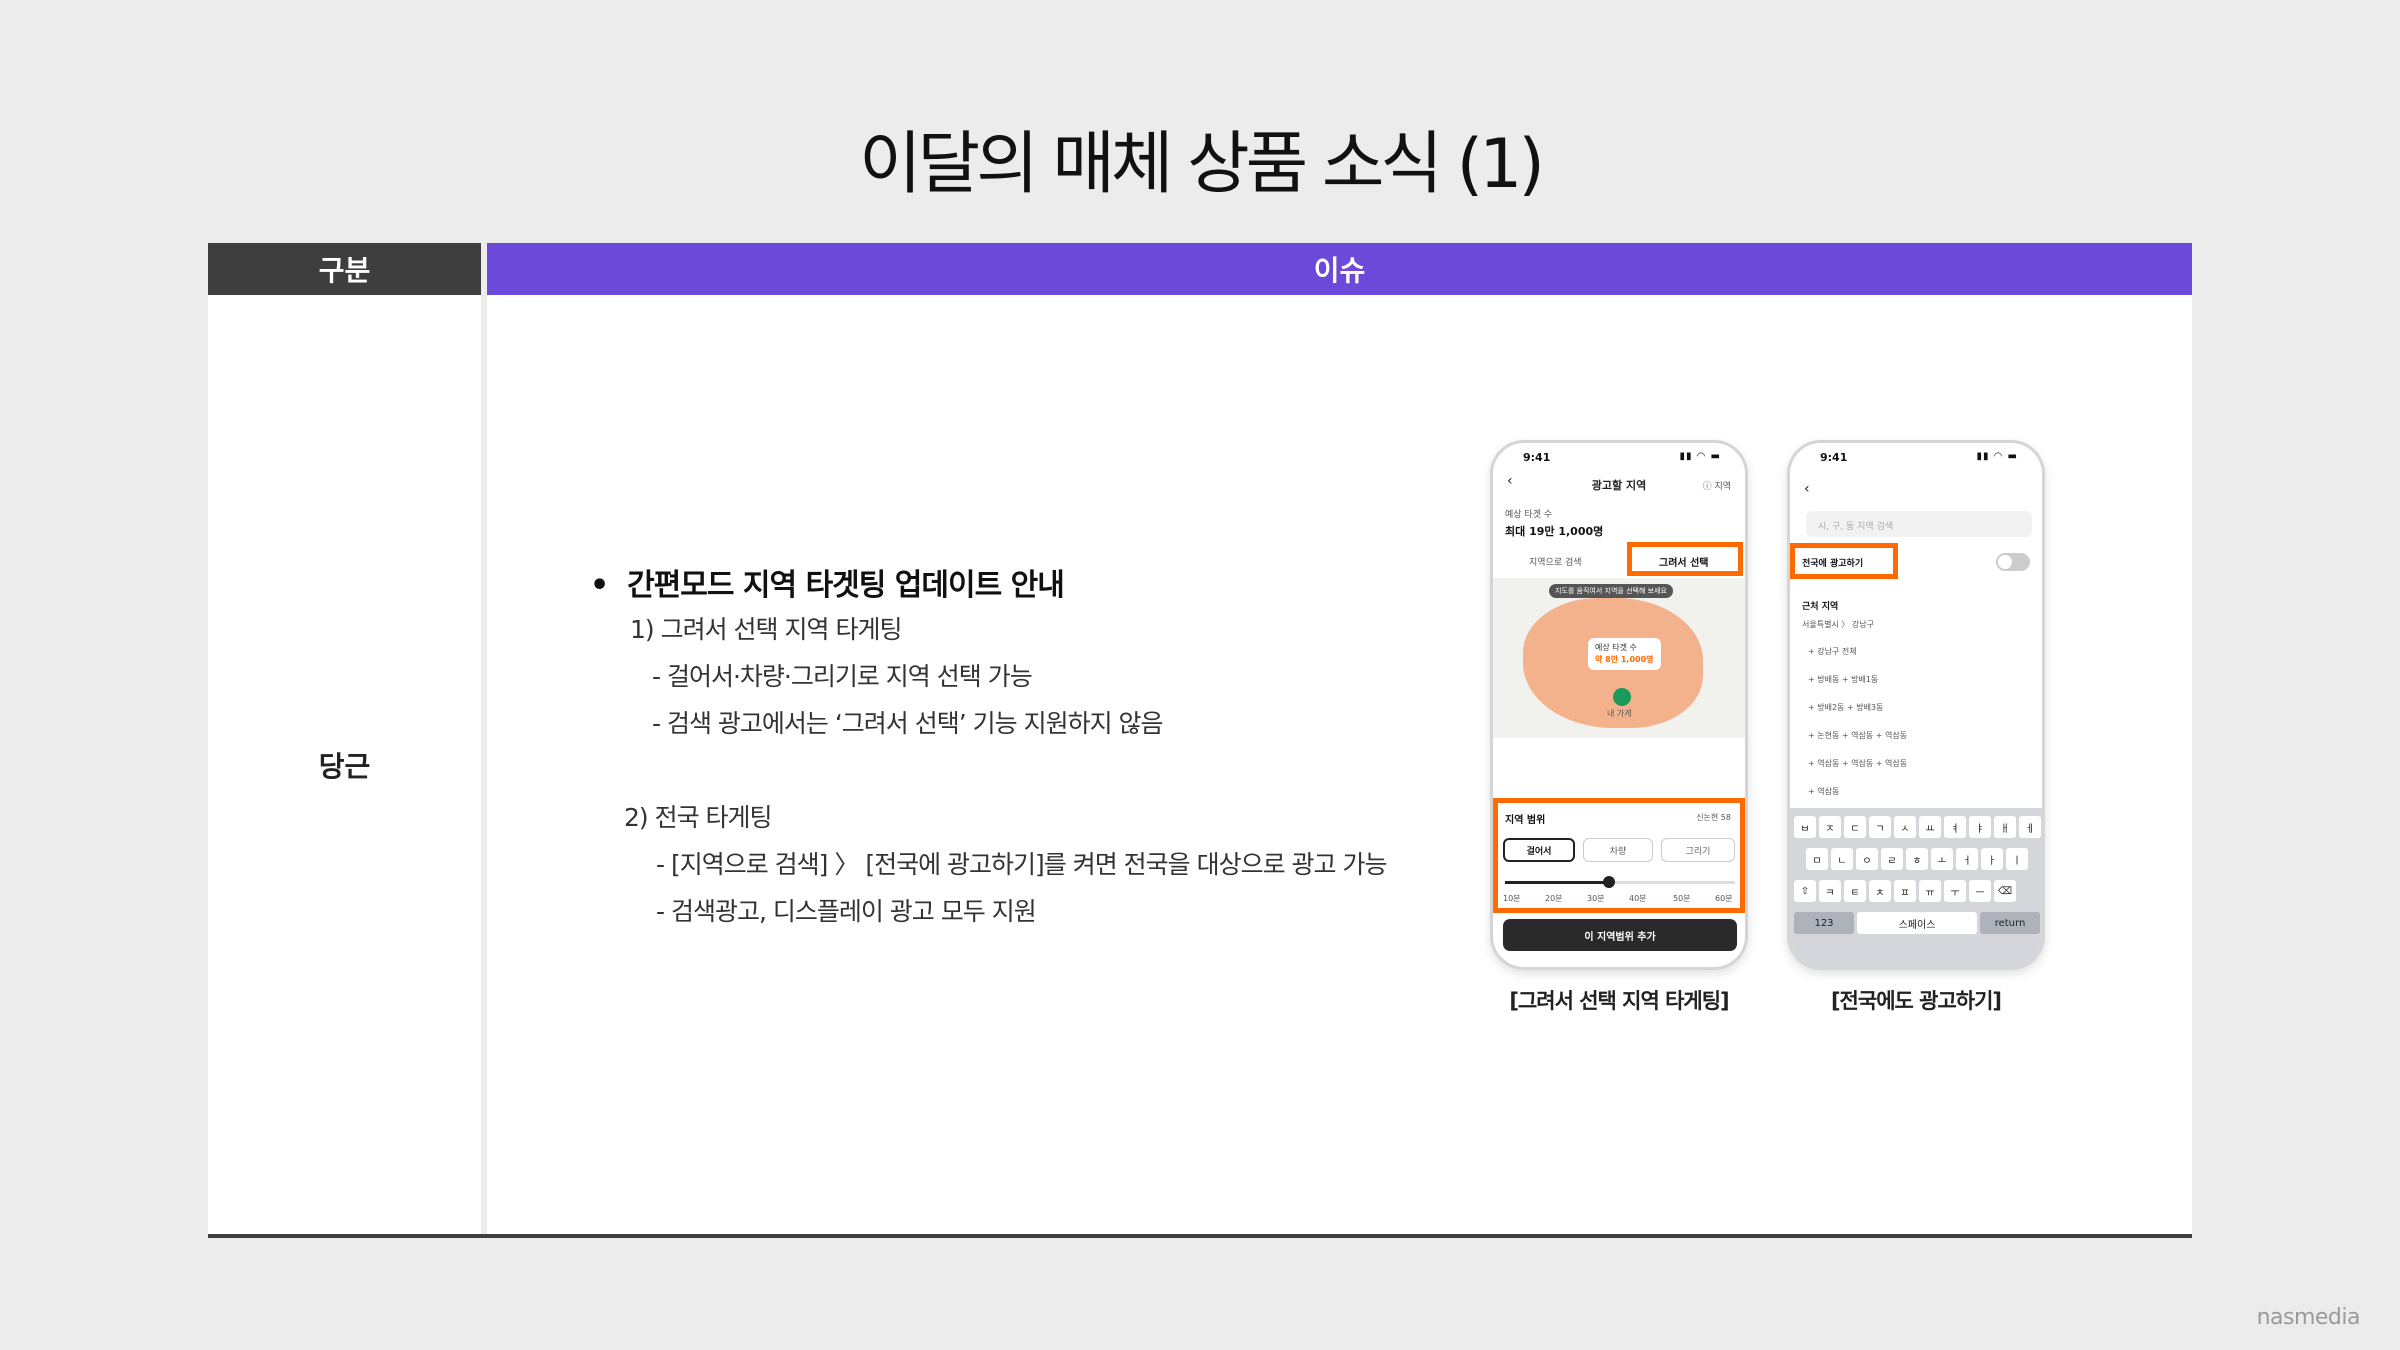 The image size is (2400, 1350). I want to click on key: ㅅ, so click(1905, 827).